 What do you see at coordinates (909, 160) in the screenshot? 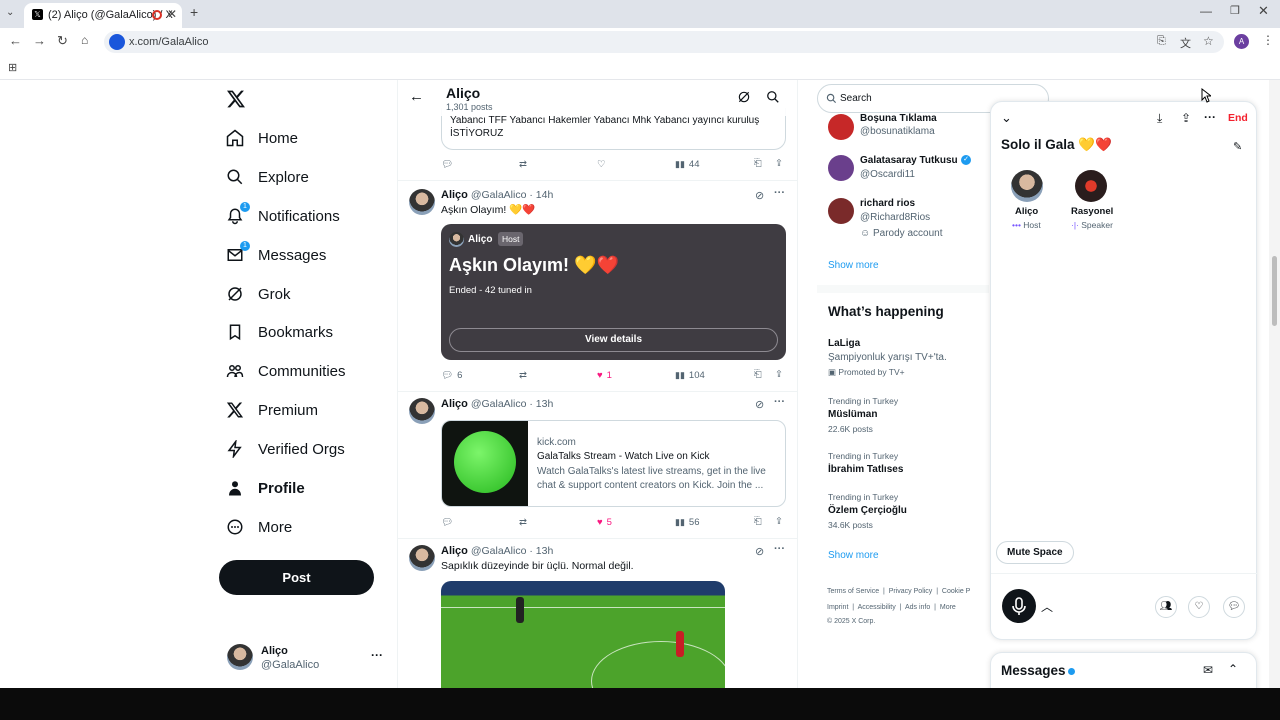
I see `suggestion-name: Galatasaray Tutkusu` at bounding box center [909, 160].